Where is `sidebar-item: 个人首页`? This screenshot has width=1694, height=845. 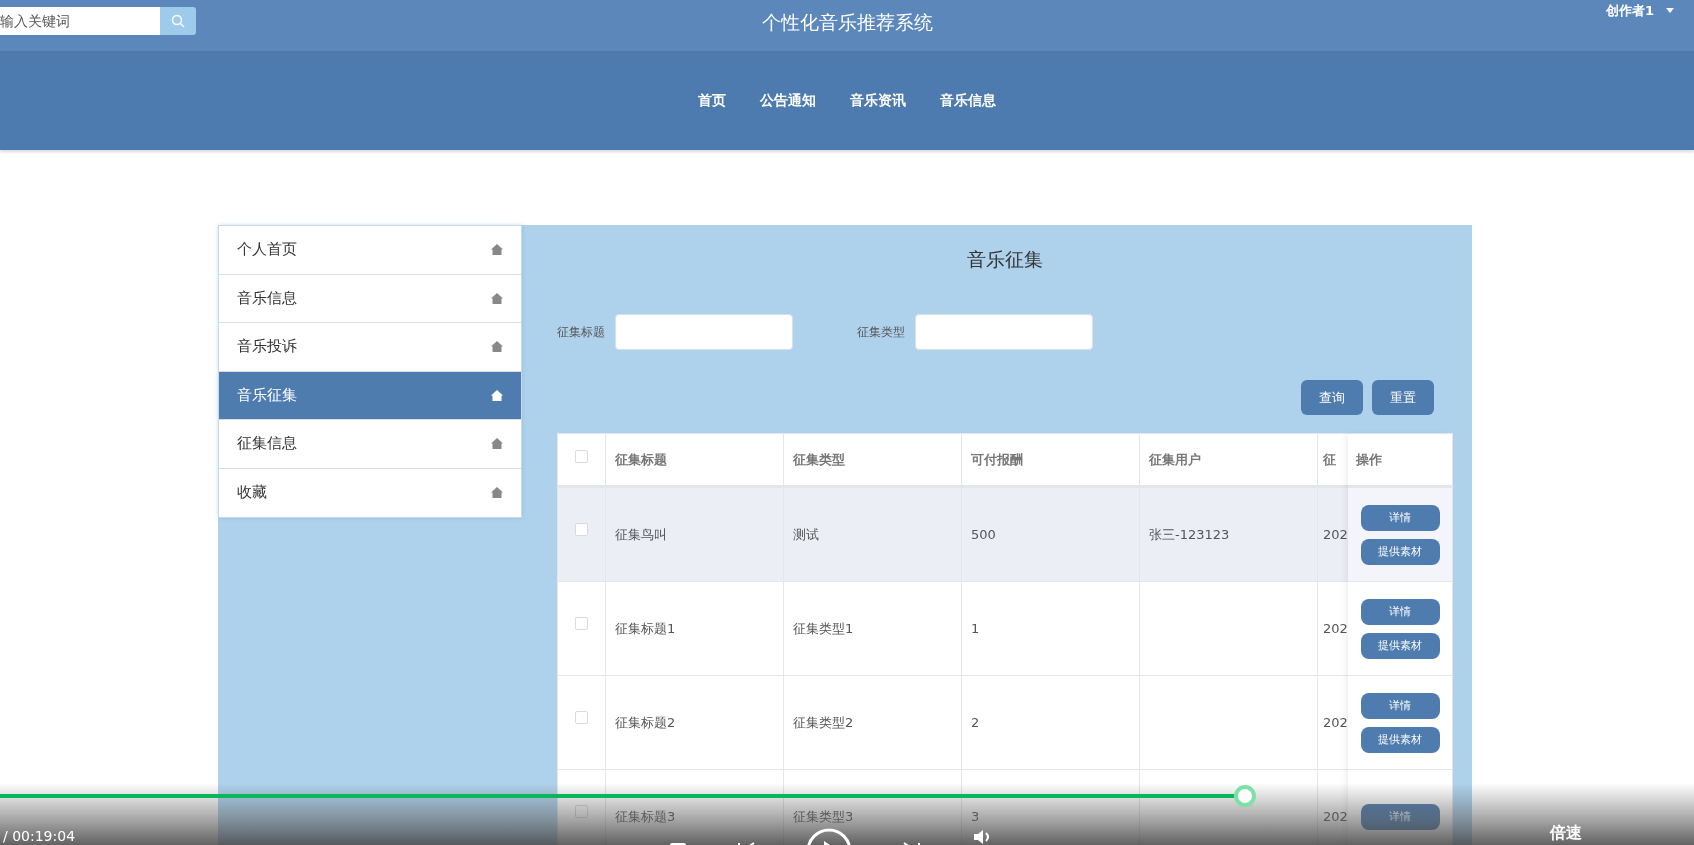
sidebar-item: 个人首页 is located at coordinates (370, 250).